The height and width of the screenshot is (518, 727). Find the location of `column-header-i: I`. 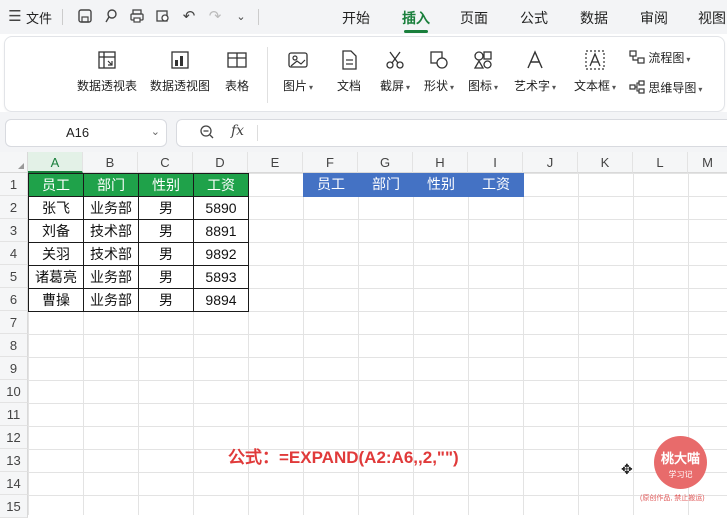

column-header-i: I is located at coordinates (495, 162).